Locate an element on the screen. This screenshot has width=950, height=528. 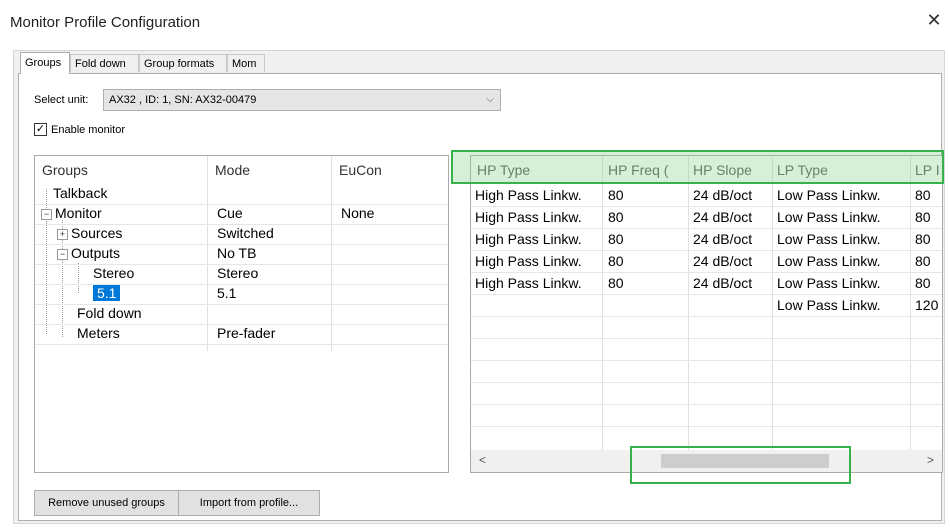
tree-header: Groups Mode EuCon is located at coordinates (241, 170).